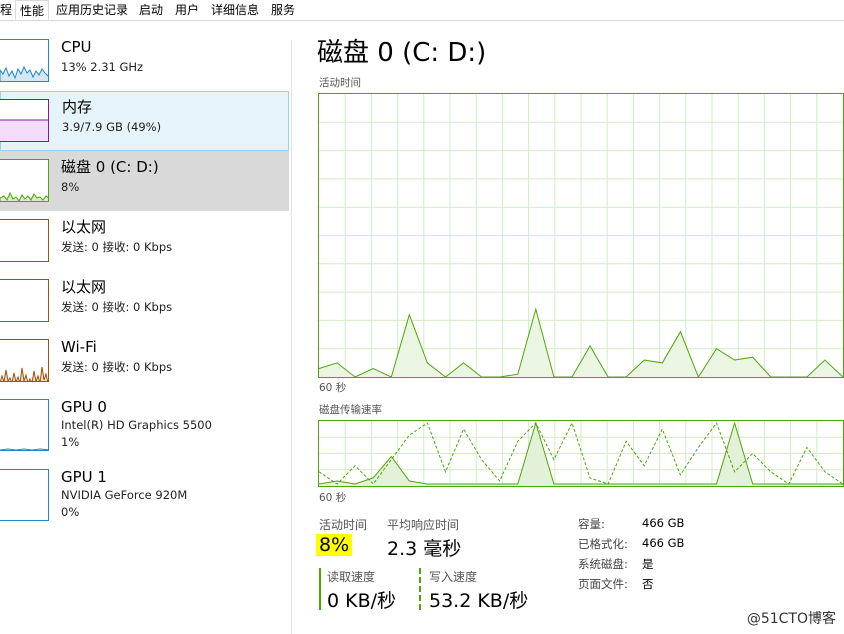  I want to click on watermark: @51CTO博客, so click(791, 619).